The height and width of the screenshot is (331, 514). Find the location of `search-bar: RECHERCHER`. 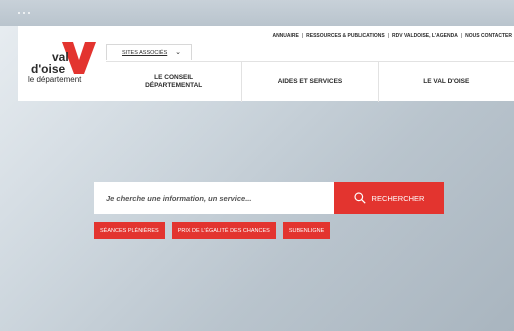

search-bar: RECHERCHER is located at coordinates (269, 198).